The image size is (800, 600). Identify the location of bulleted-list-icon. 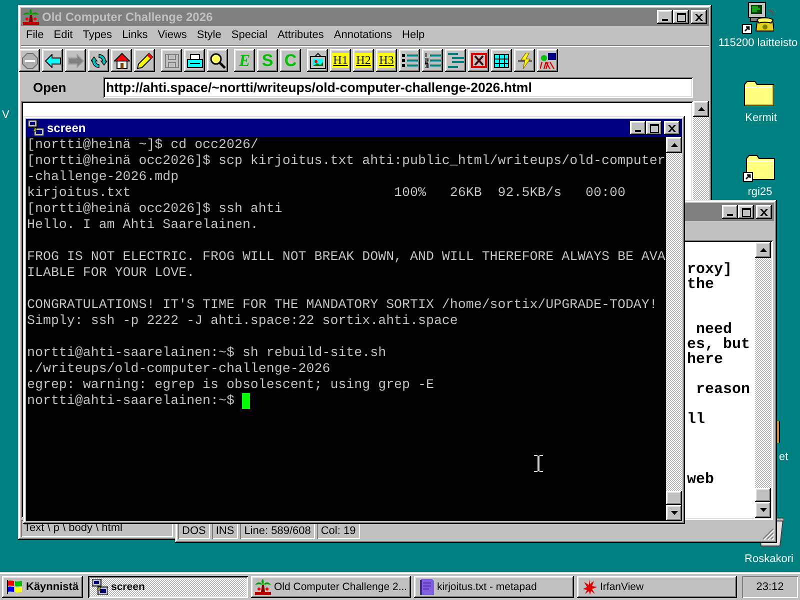
(410, 60).